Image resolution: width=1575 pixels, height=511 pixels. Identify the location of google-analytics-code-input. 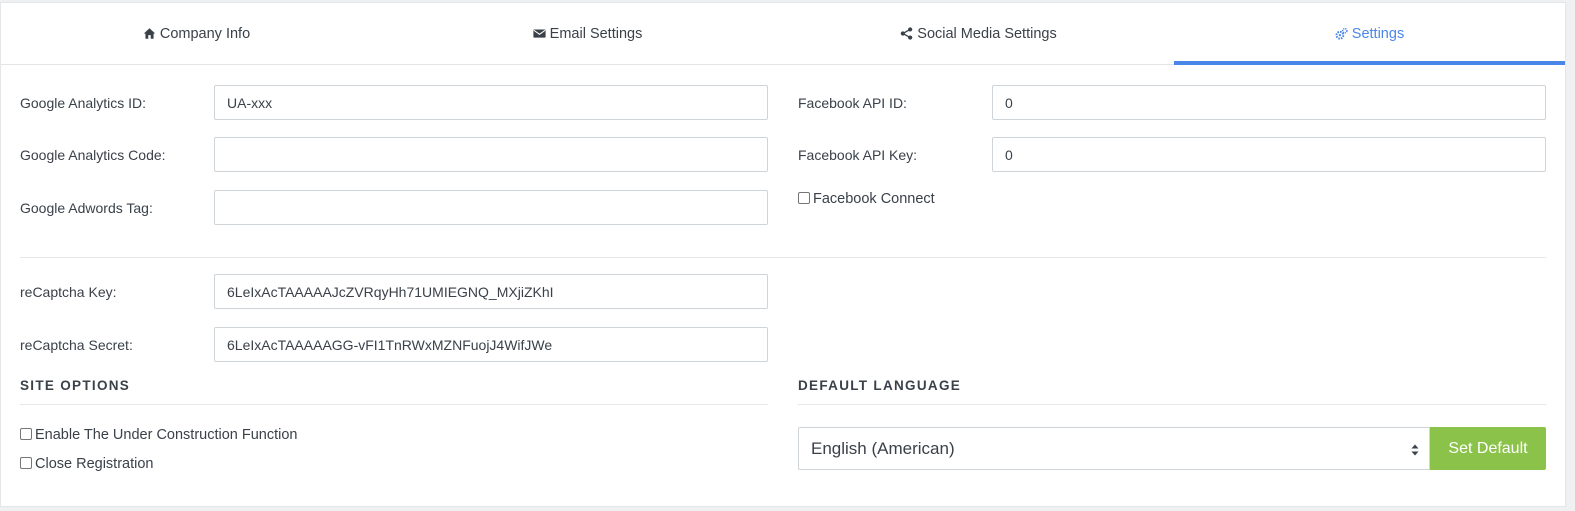
(491, 154).